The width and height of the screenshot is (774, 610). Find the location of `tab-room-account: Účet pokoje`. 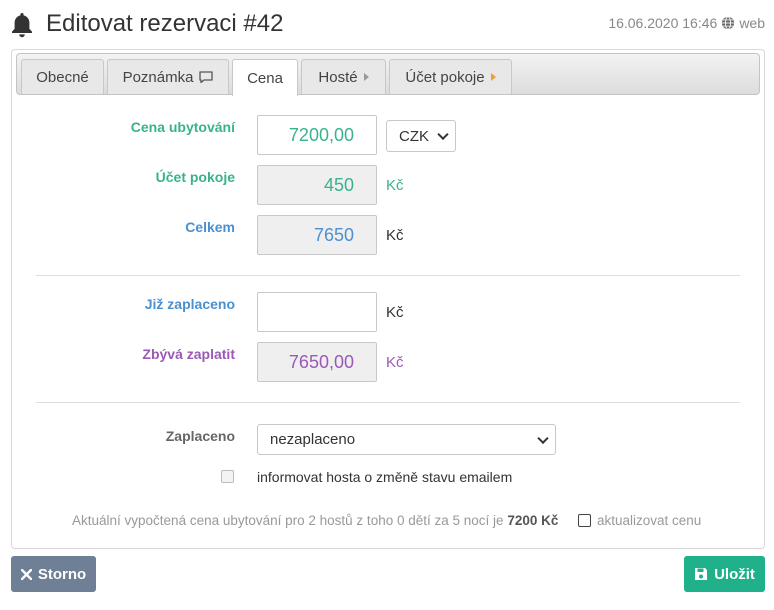

tab-room-account: Účet pokoje is located at coordinates (450, 76).